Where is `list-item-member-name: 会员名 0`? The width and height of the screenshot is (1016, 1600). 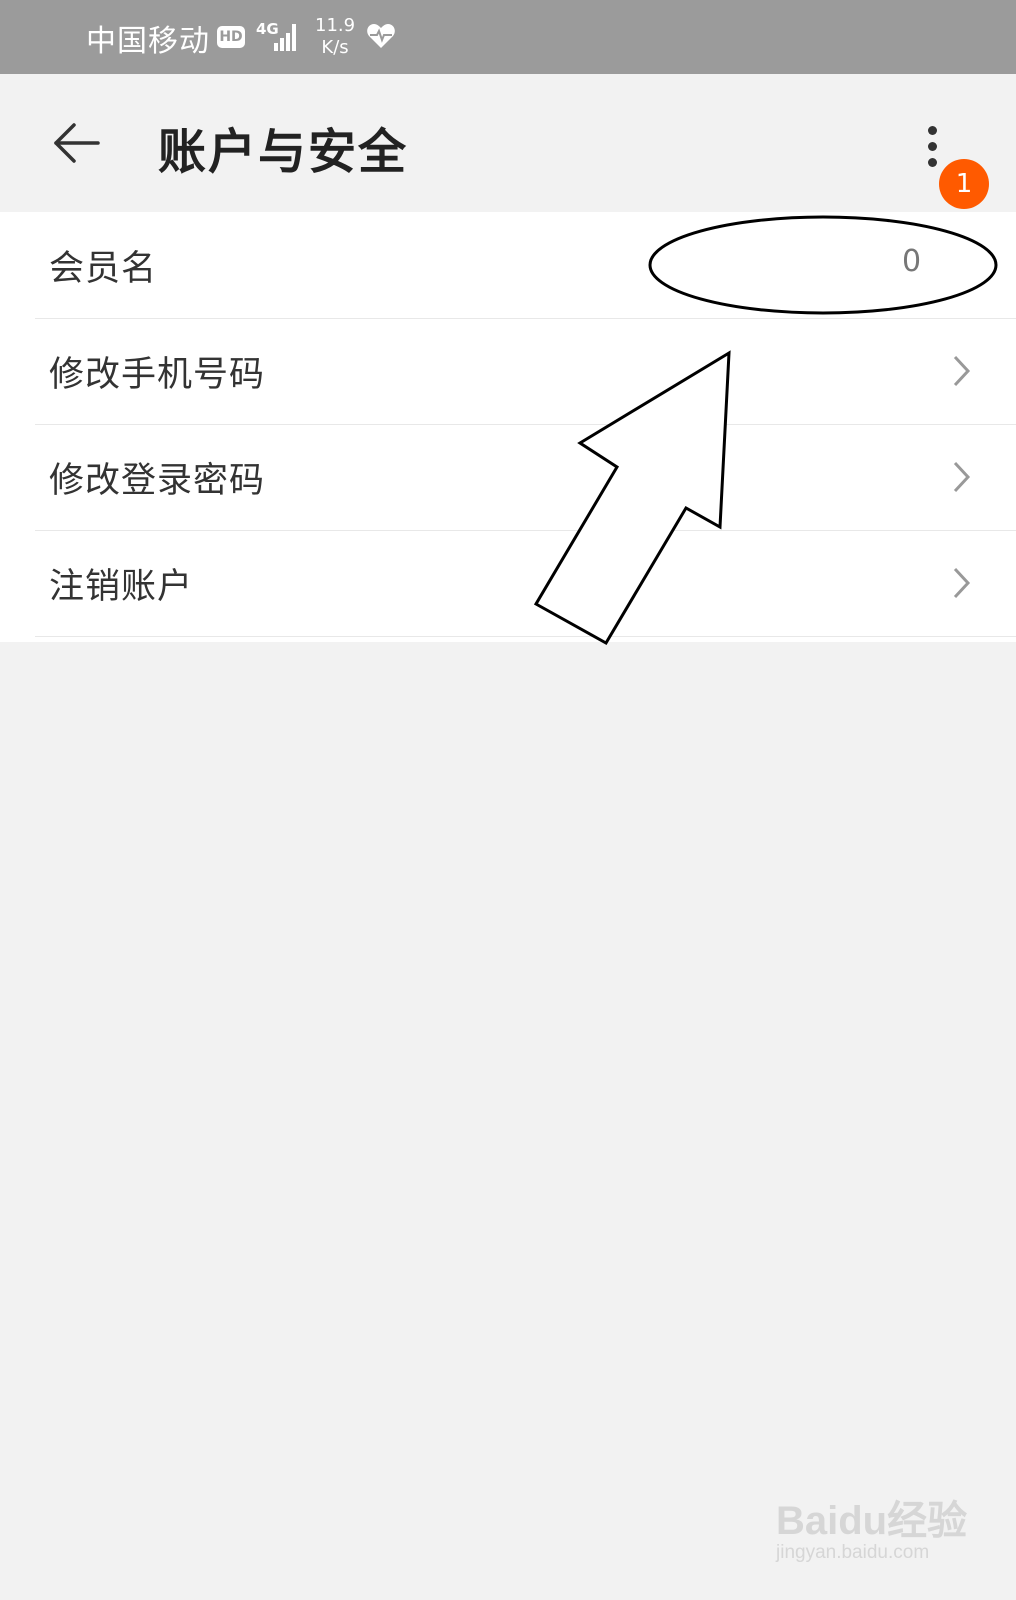
list-item-member-name: 会员名 0 is located at coordinates (525, 265).